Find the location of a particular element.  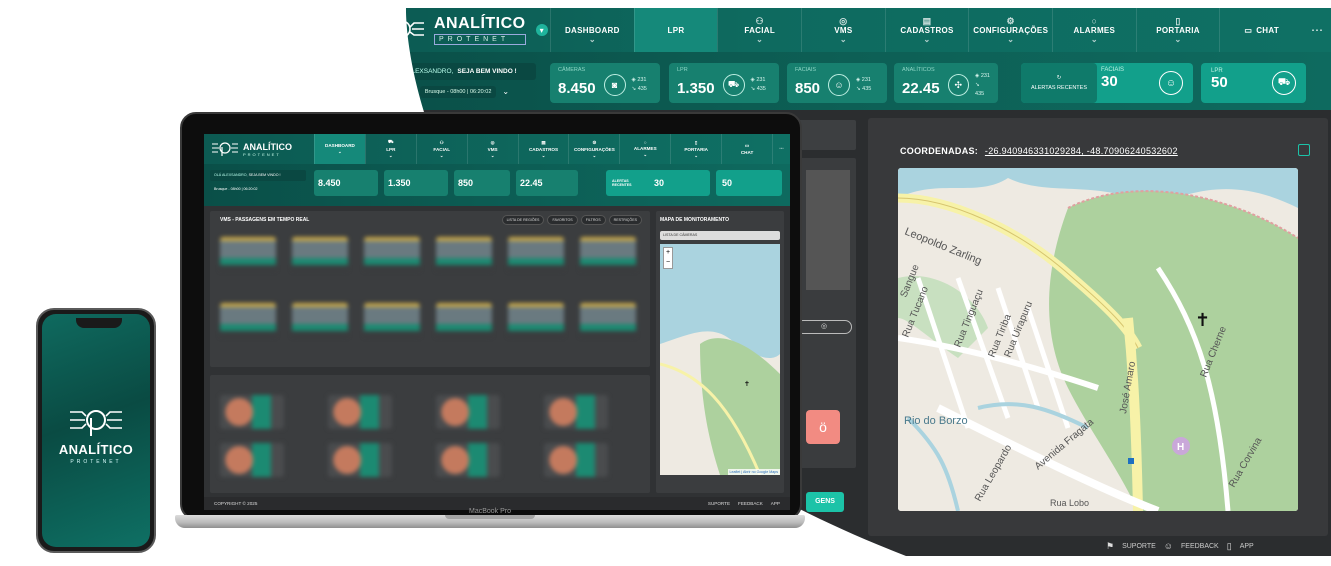

laptop-notch is located at coordinates (490, 517).